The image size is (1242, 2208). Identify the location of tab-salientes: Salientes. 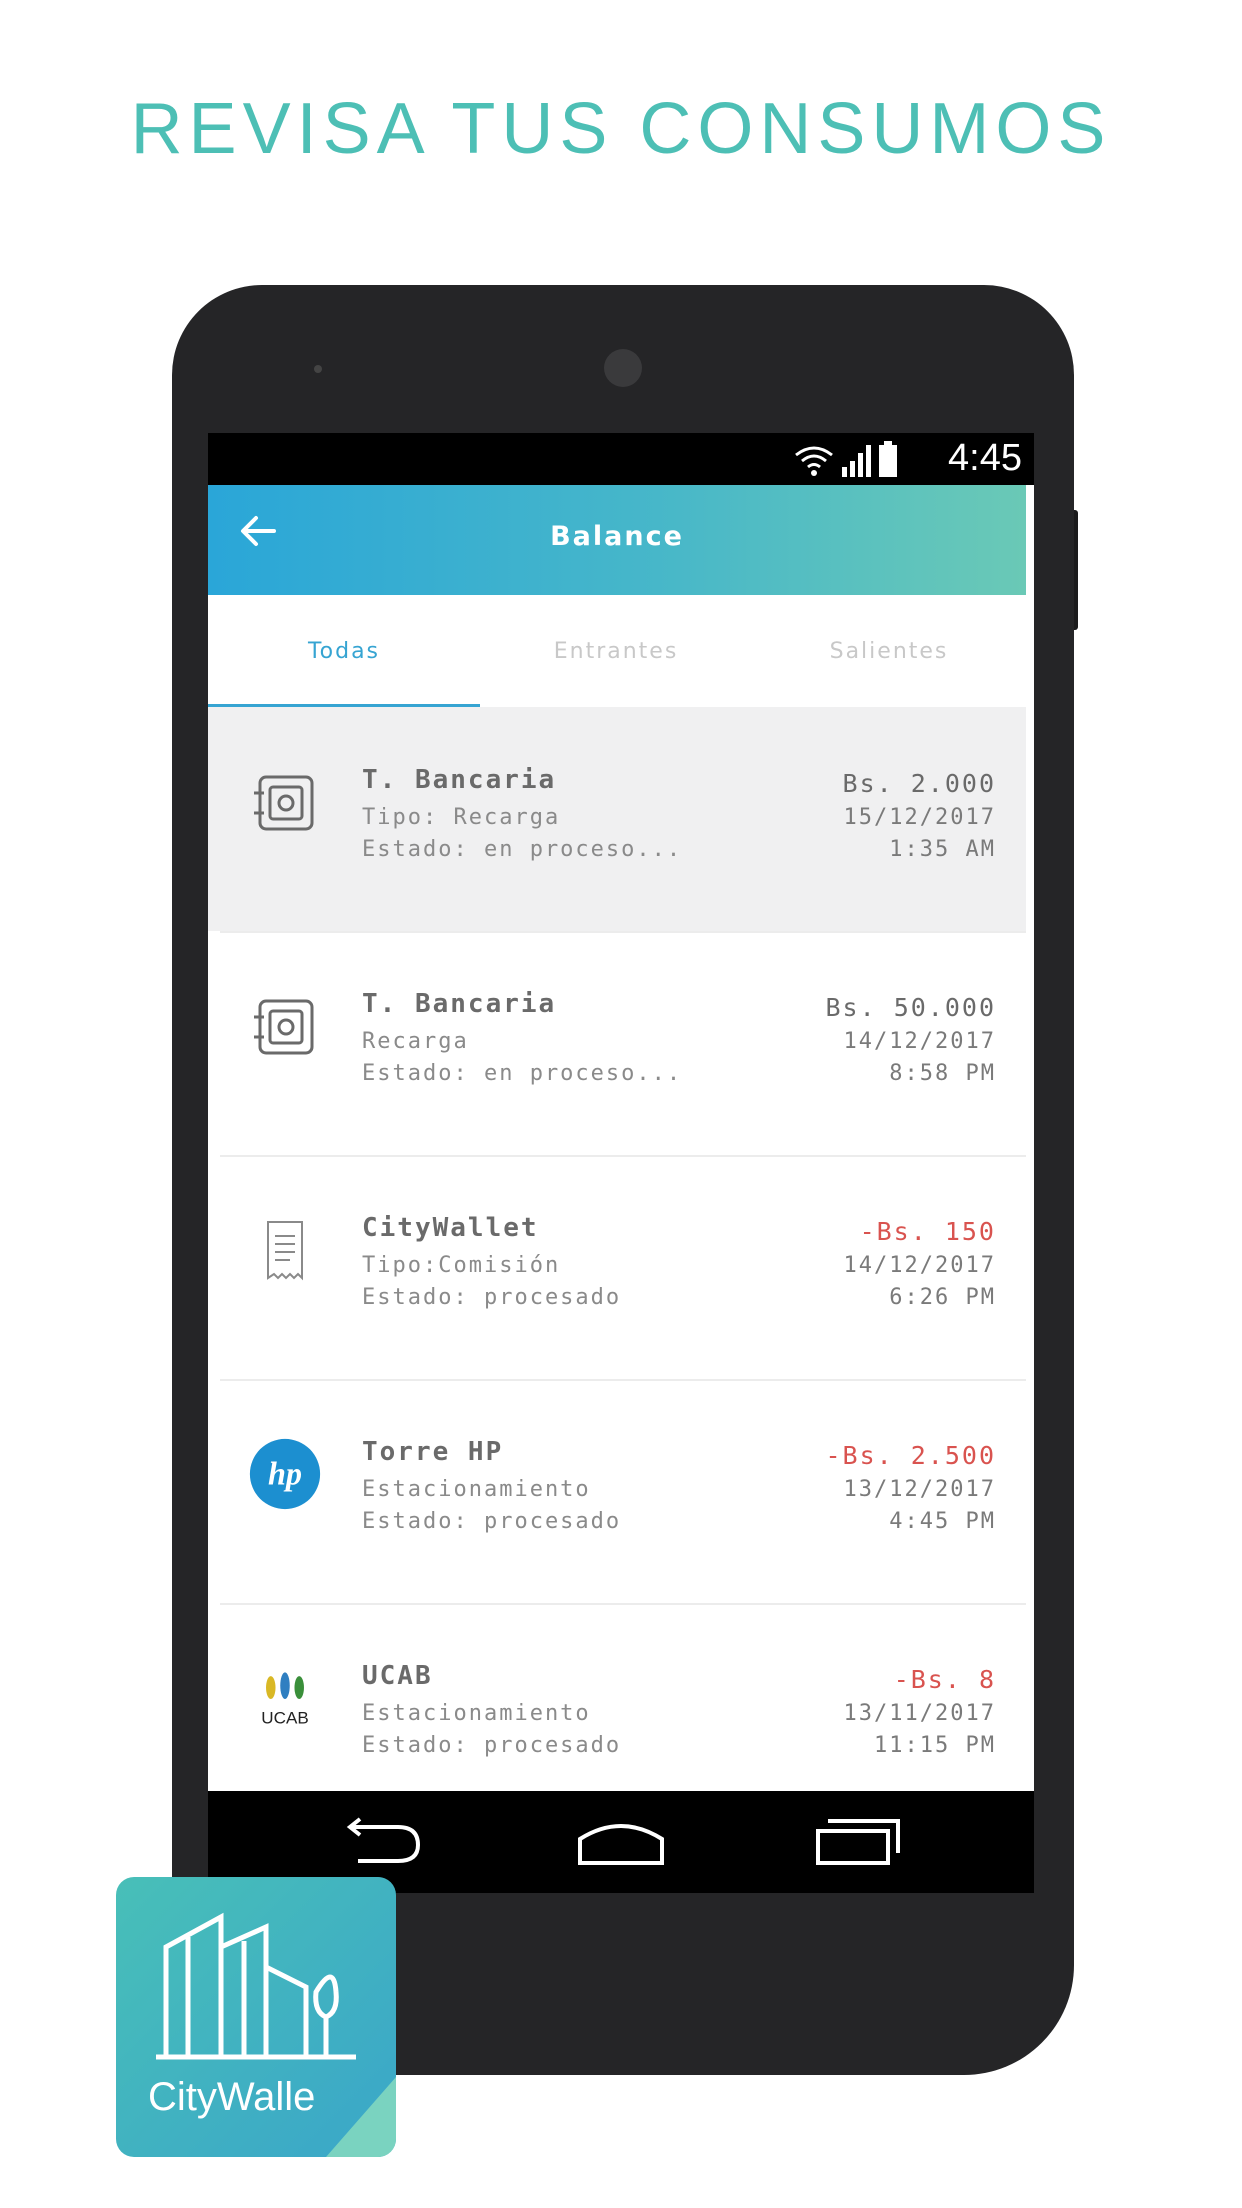
(889, 651).